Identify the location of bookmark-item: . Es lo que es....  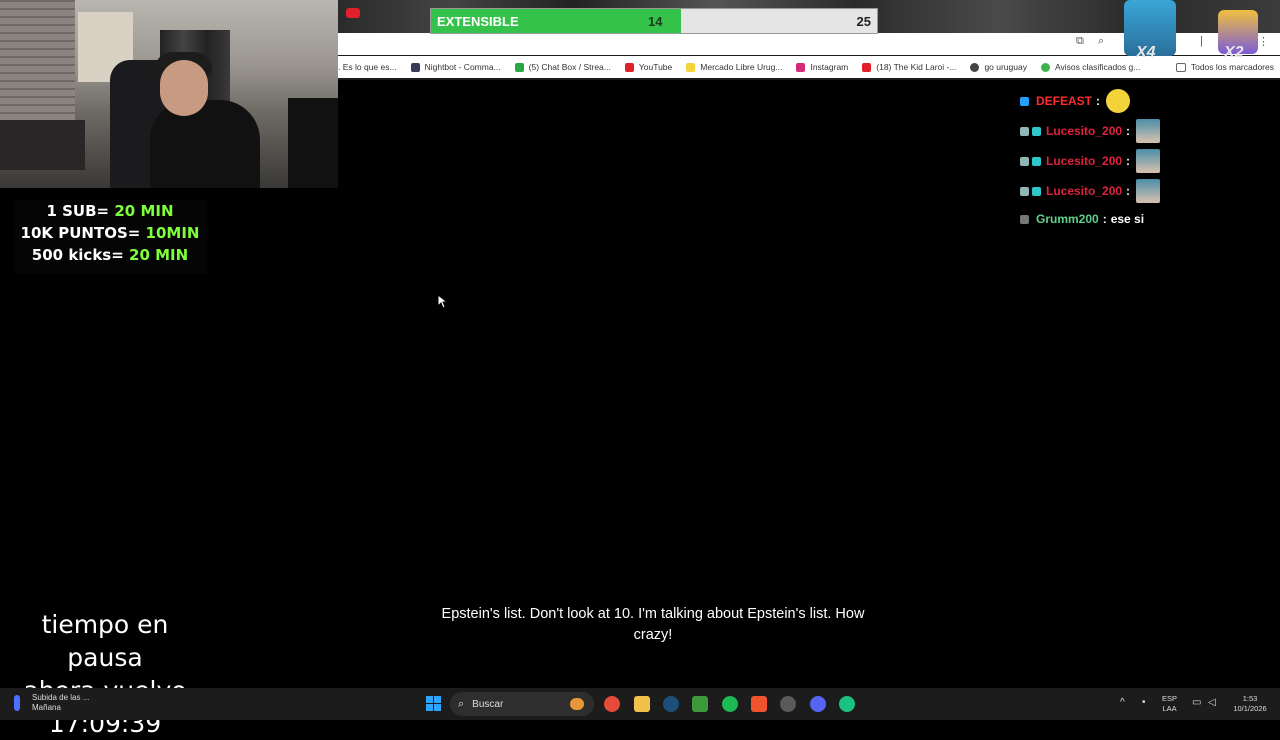
(367, 67).